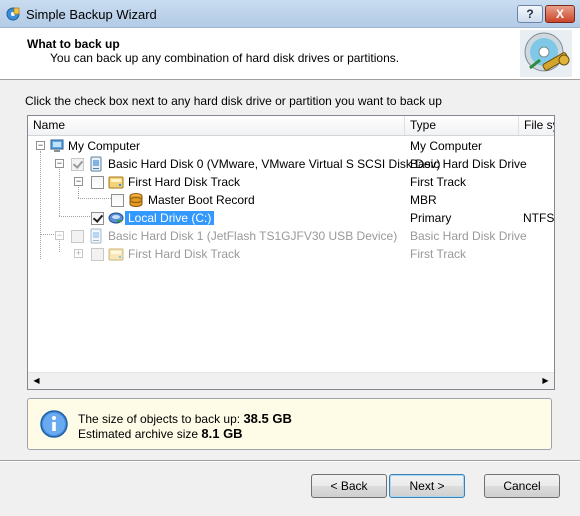 This screenshot has width=580, height=516. What do you see at coordinates (57, 145) in the screenshot?
I see `computer-icon` at bounding box center [57, 145].